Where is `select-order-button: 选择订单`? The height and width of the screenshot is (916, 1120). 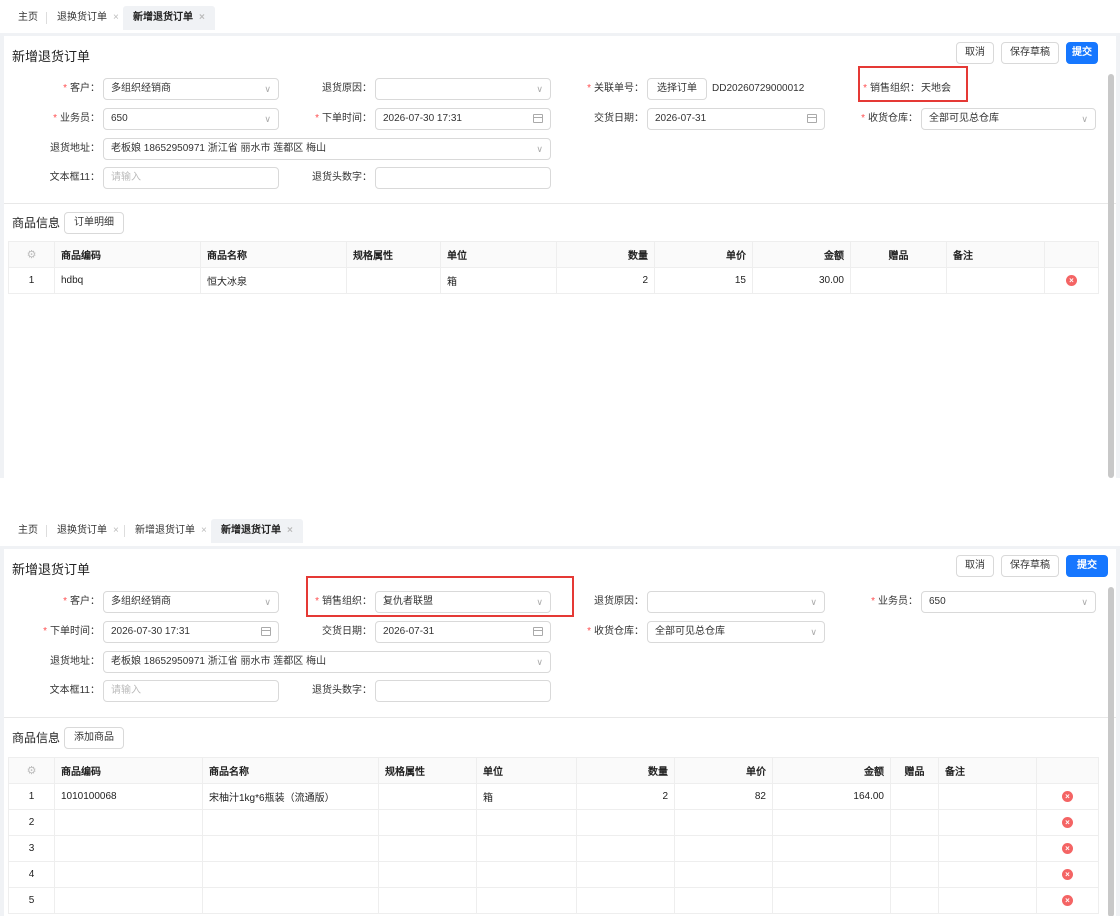
select-order-button: 选择订单 is located at coordinates (677, 89).